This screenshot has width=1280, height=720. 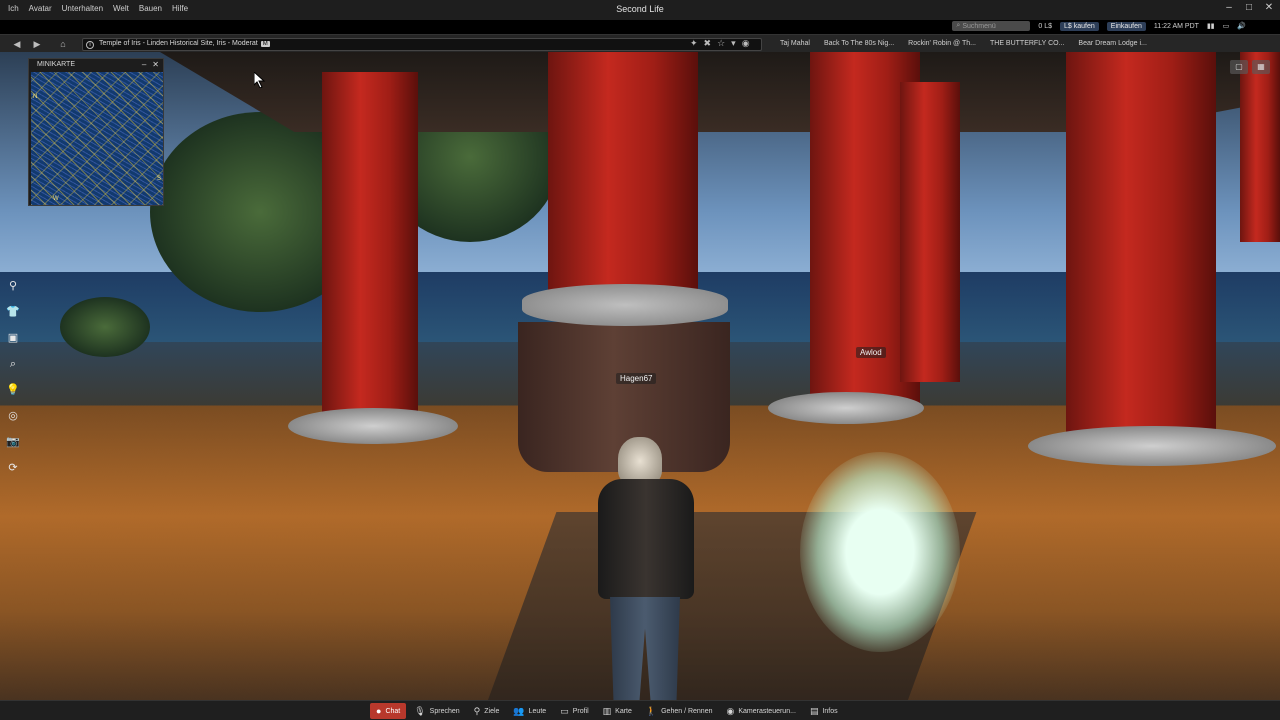 I want to click on people-icon: 👥, so click(x=519, y=710).